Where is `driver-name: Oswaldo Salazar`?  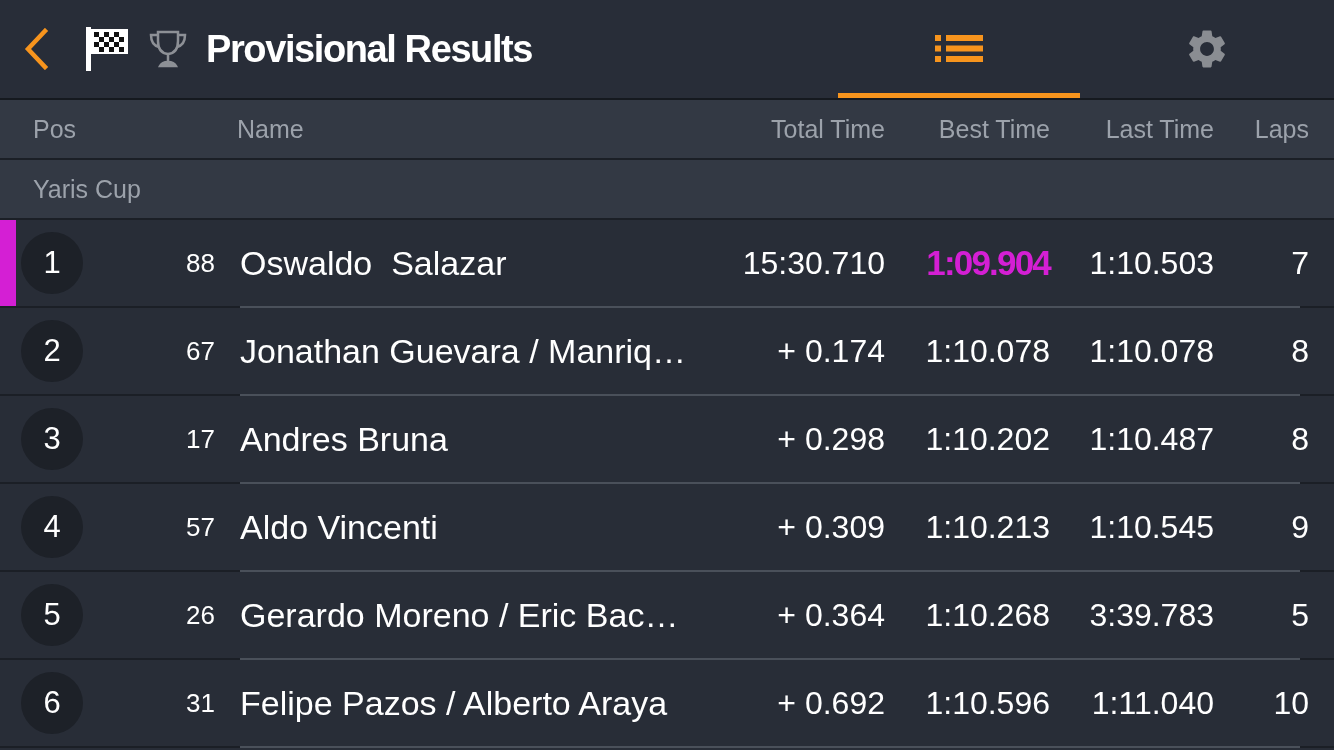
driver-name: Oswaldo Salazar is located at coordinates (373, 263).